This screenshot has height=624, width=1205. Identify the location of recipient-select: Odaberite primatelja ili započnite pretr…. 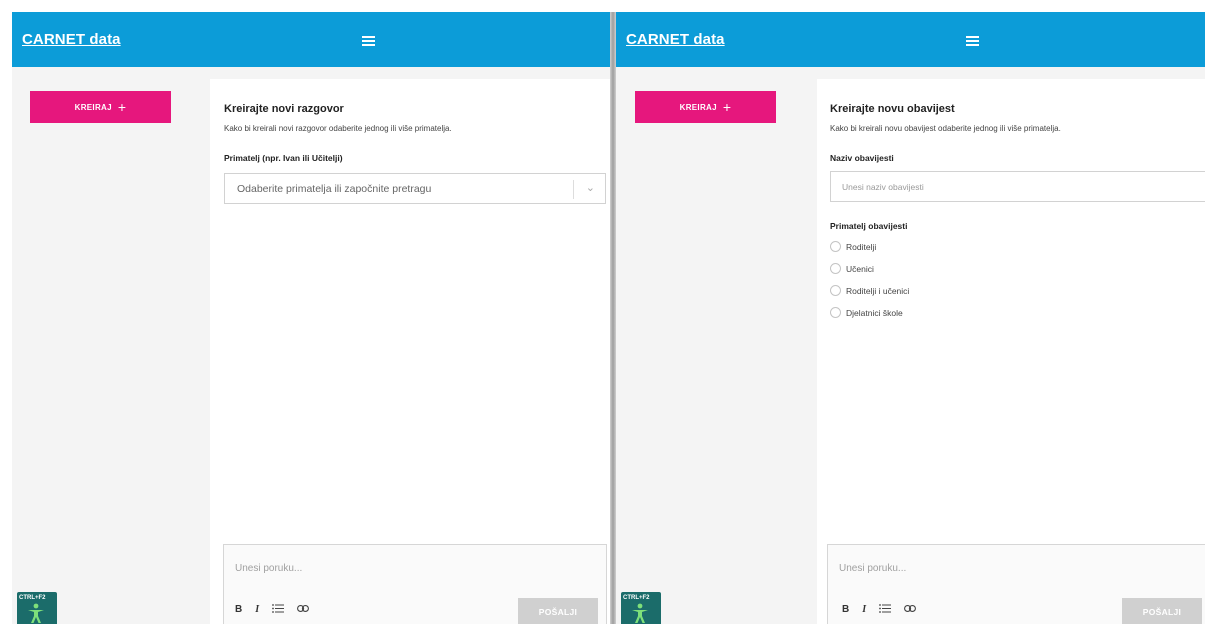
(415, 188).